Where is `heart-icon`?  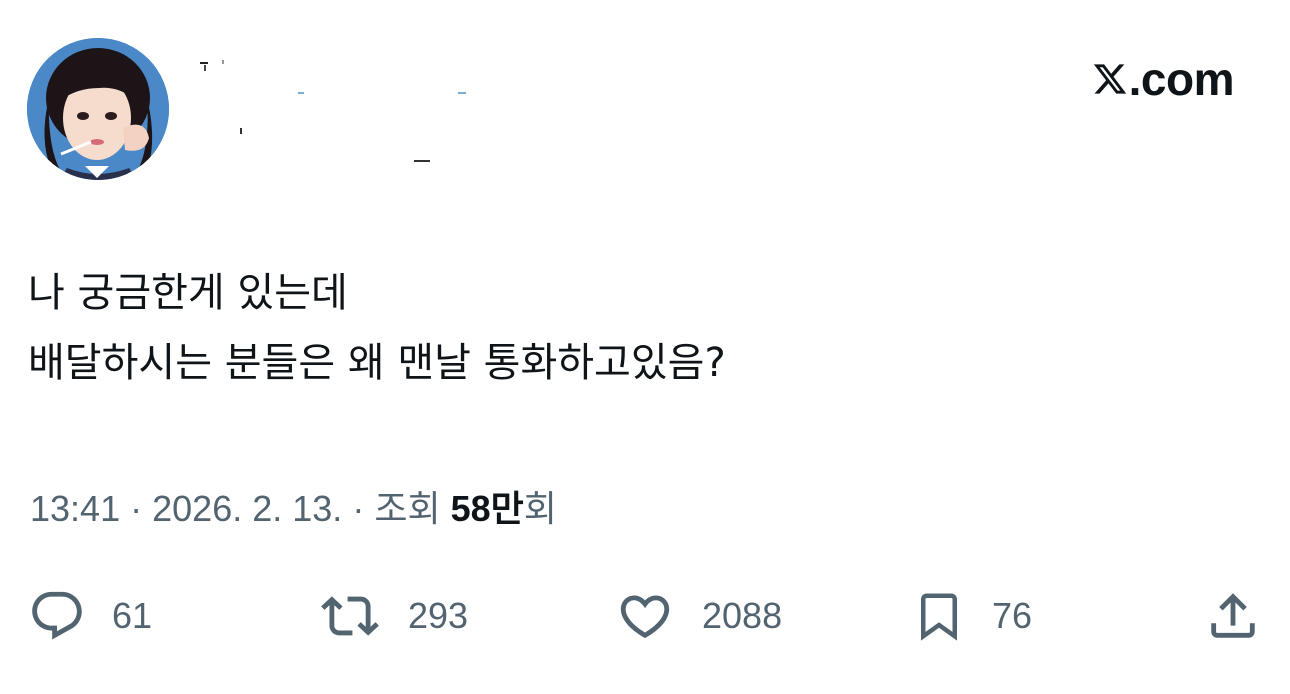
heart-icon is located at coordinates (645, 617).